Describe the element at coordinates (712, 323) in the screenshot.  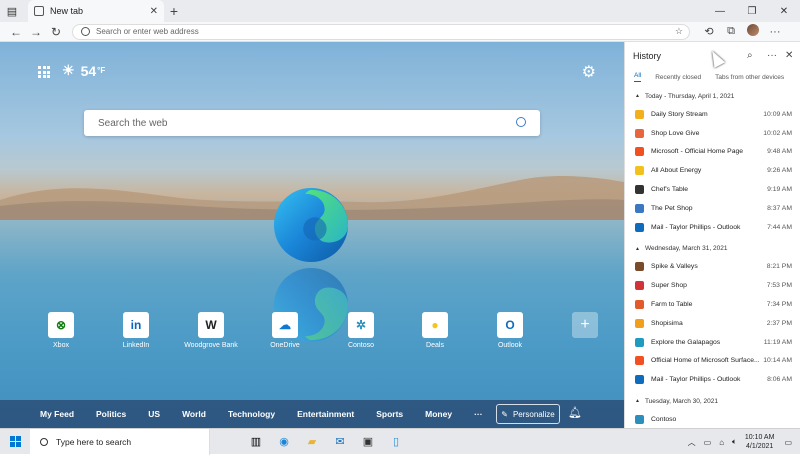
I see `history-item: Shopisima 2:37 PM` at that location.